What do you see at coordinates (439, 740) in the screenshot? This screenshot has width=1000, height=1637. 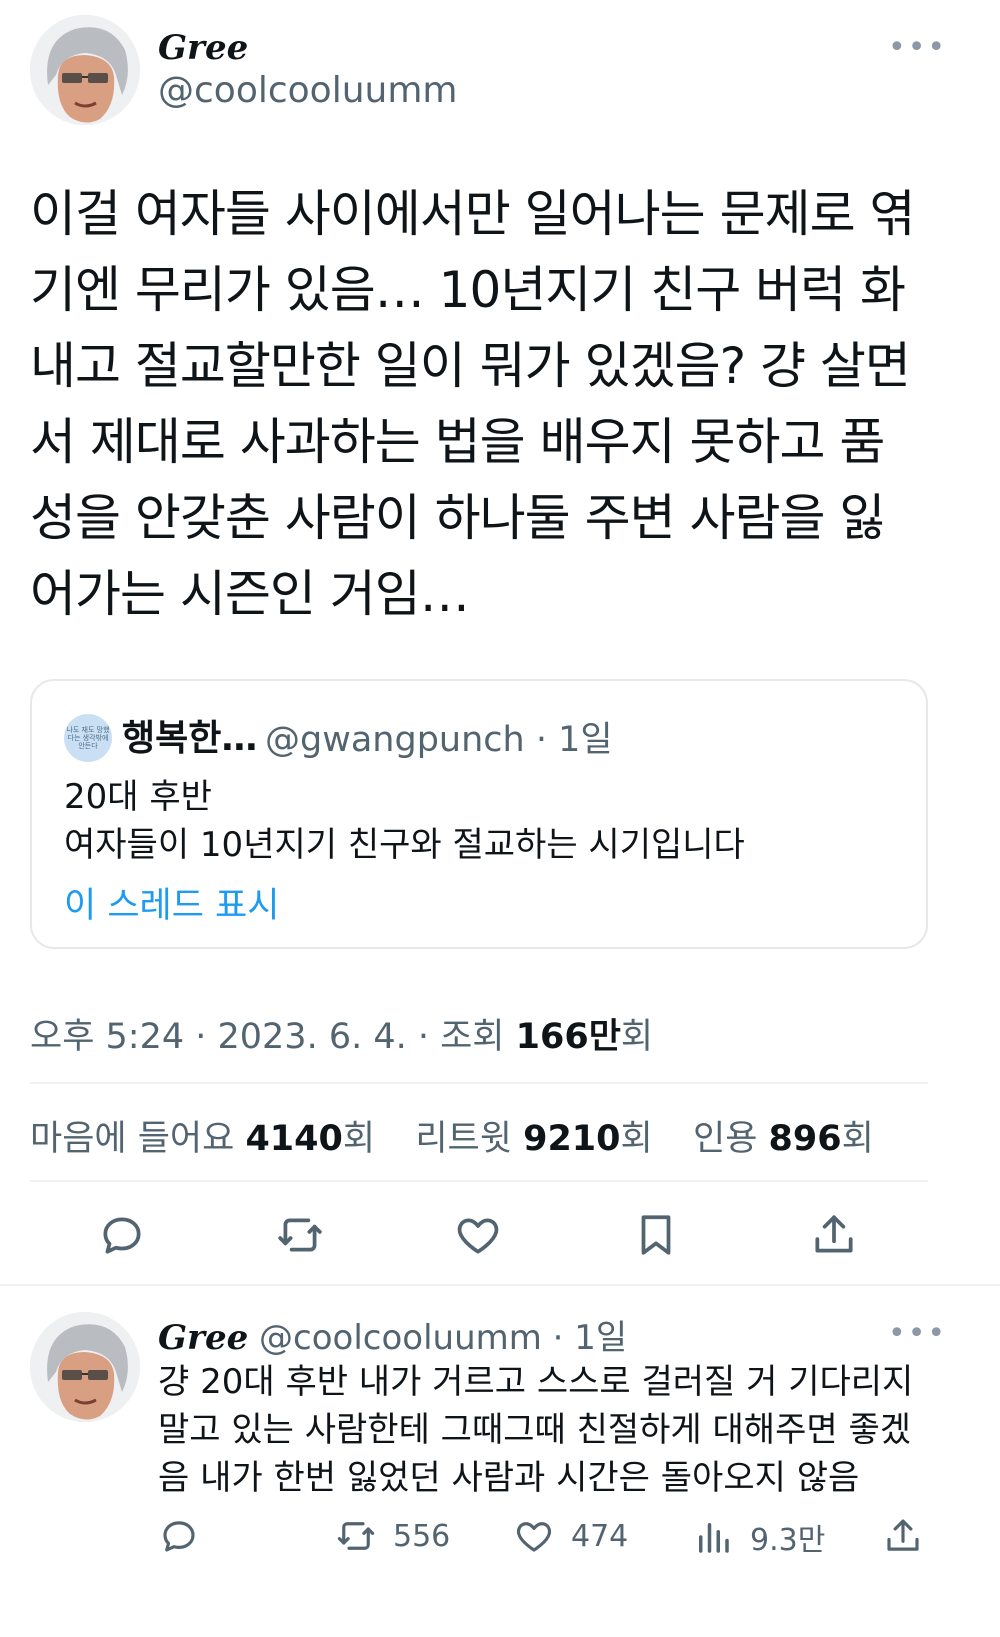 I see `quoted-author-handle: @gwangpunch · 1일` at bounding box center [439, 740].